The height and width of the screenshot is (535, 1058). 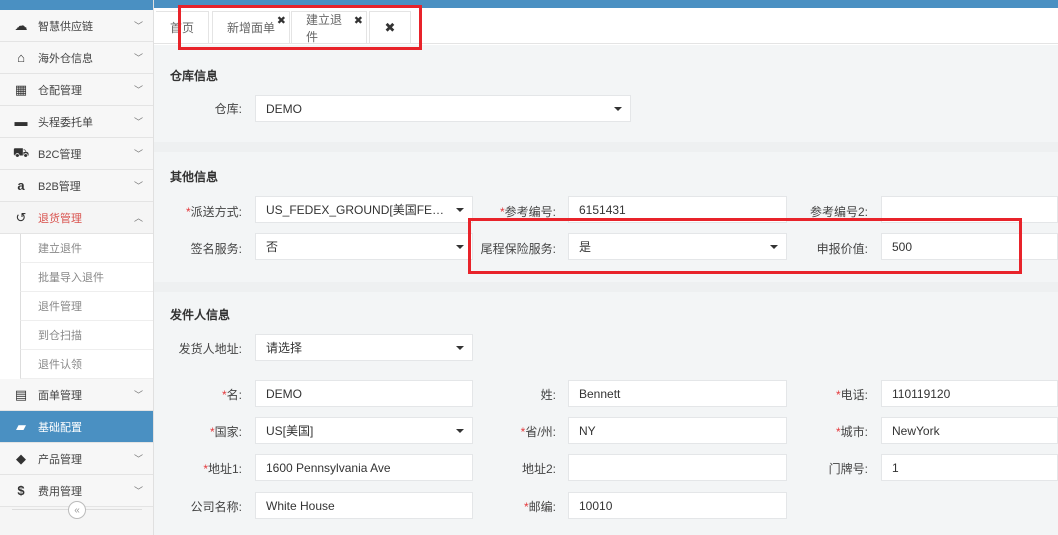 I want to click on submenu-item-create-return: 建立退件, so click(x=86, y=248).